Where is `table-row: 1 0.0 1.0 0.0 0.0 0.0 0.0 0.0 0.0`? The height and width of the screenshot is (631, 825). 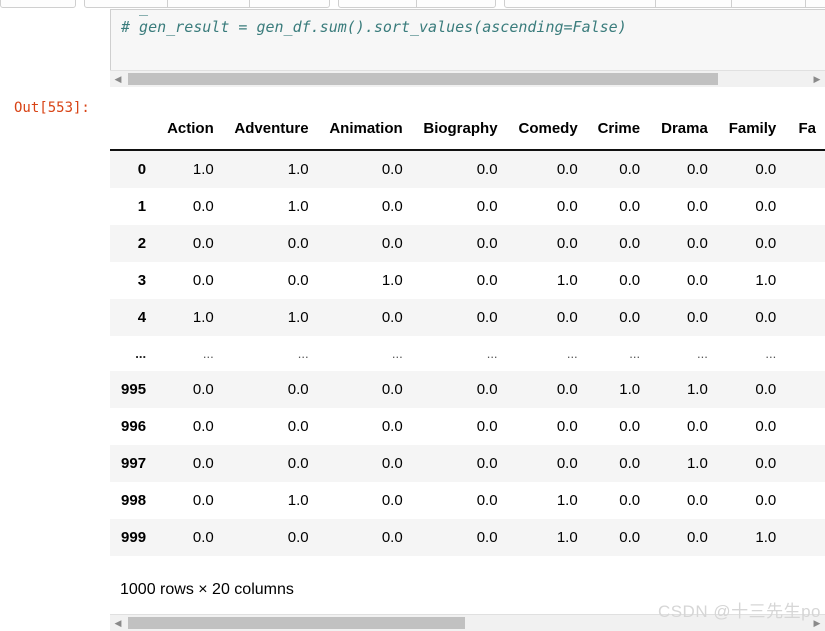 table-row: 1 0.0 1.0 0.0 0.0 0.0 0.0 0.0 0.0 is located at coordinates (467, 206).